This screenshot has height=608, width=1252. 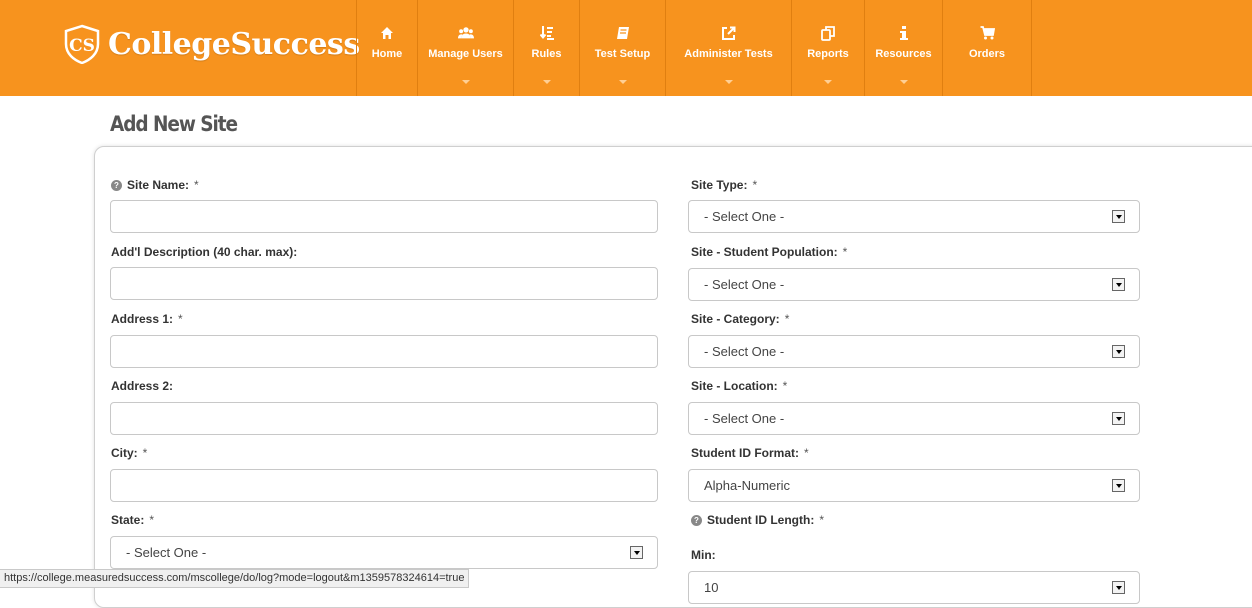 I want to click on student-population-select: - Select One -, so click(x=914, y=284).